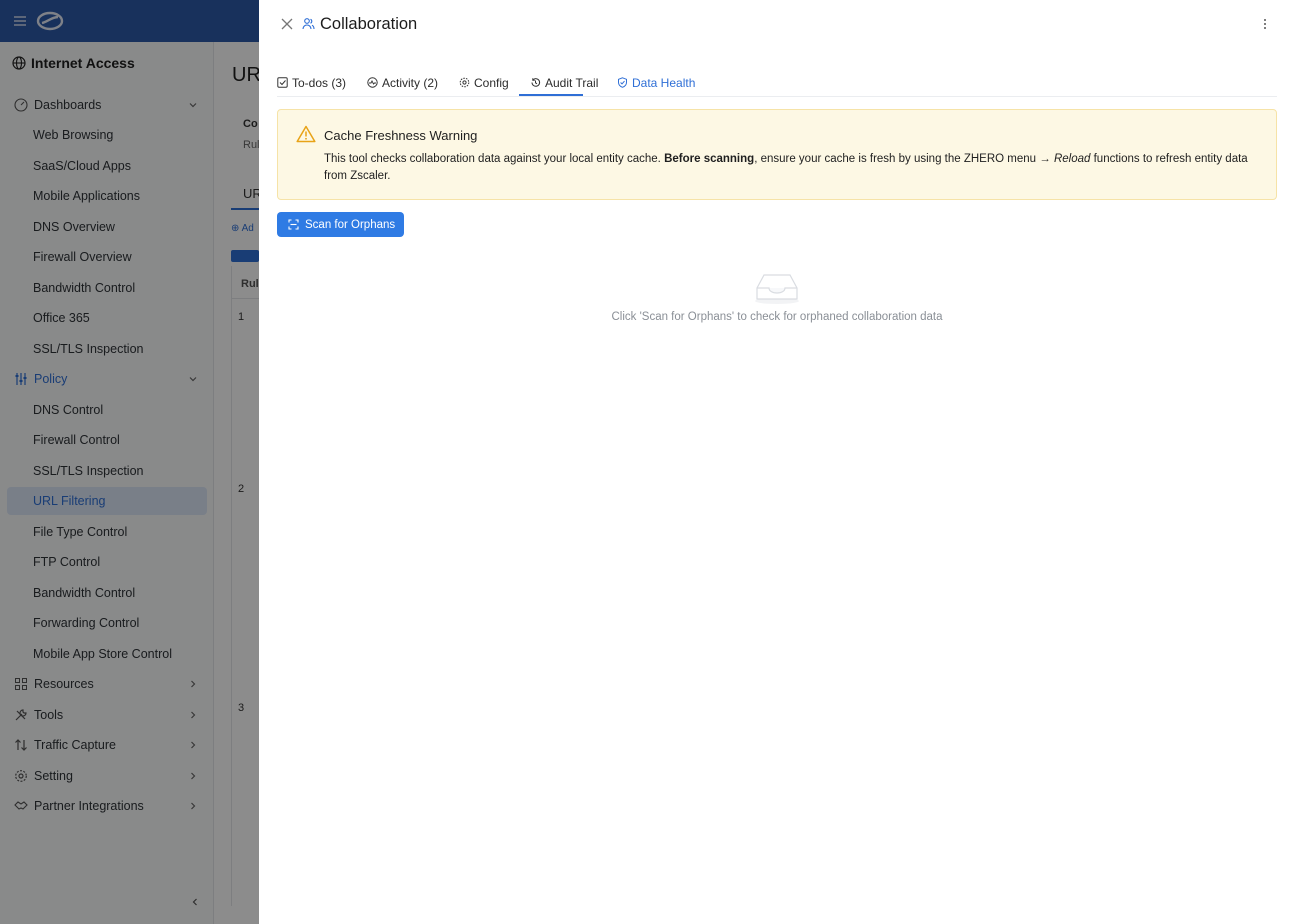  I want to click on drawer-title: Collaboration, so click(369, 24).